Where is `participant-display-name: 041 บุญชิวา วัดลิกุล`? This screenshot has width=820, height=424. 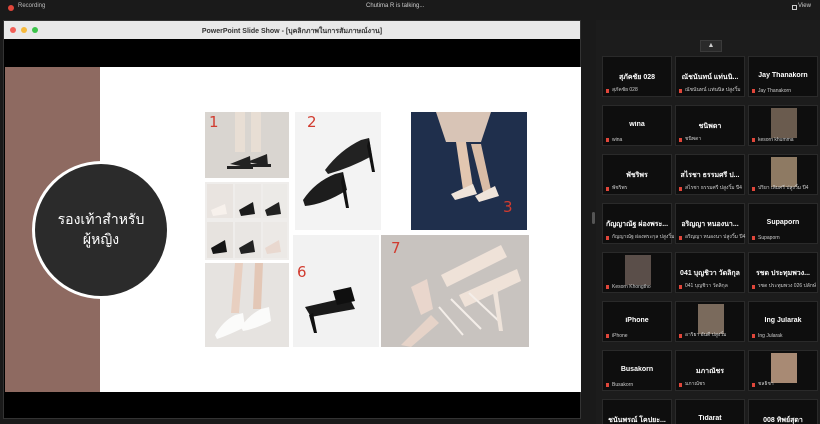
participant-display-name: 041 บุญชิวา วัดลิกุล is located at coordinates (706, 286).